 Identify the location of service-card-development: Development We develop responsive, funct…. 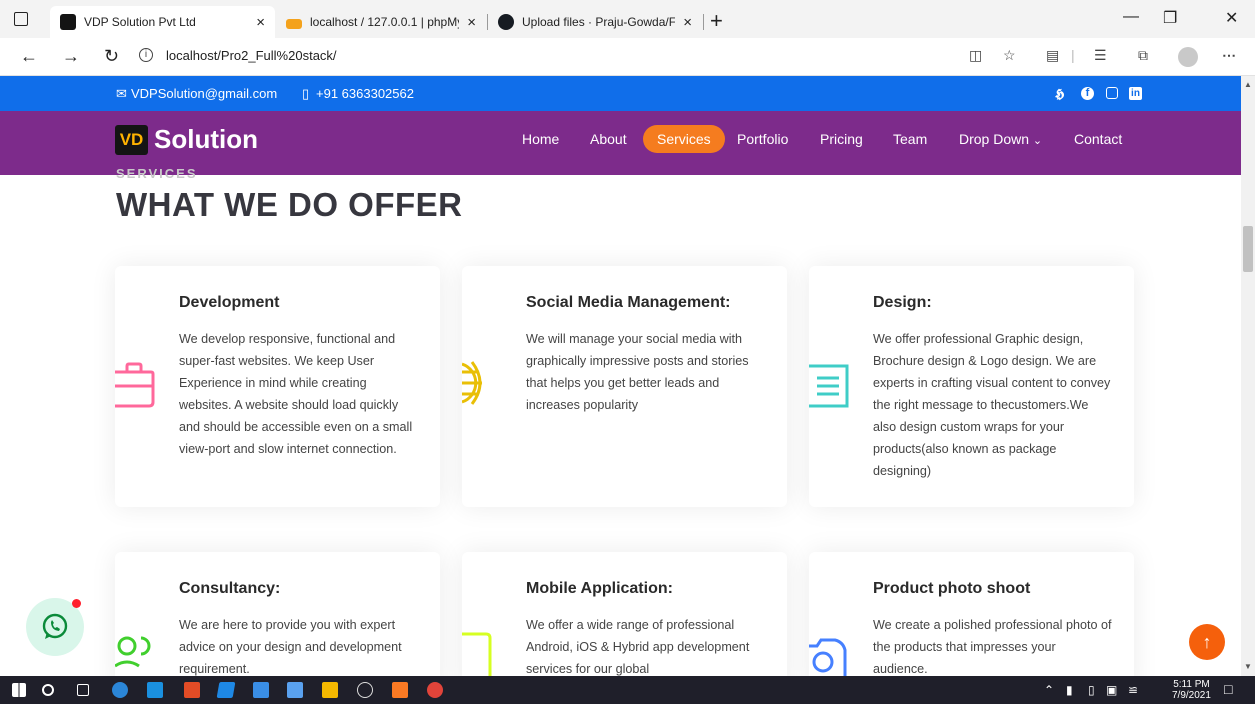
(277, 386).